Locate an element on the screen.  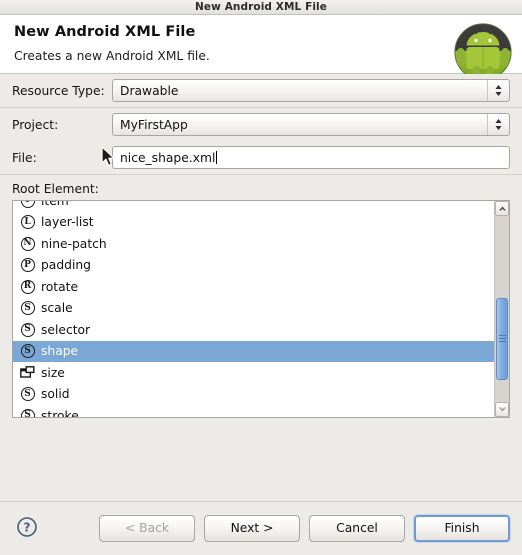
page-title: New Android XML File is located at coordinates (105, 32).